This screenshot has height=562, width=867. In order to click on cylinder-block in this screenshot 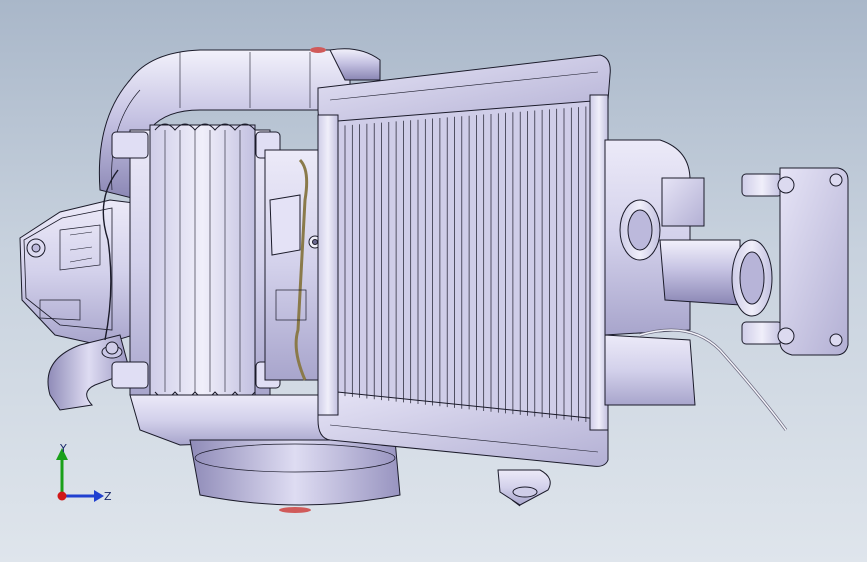, I will do `click(191, 262)`.